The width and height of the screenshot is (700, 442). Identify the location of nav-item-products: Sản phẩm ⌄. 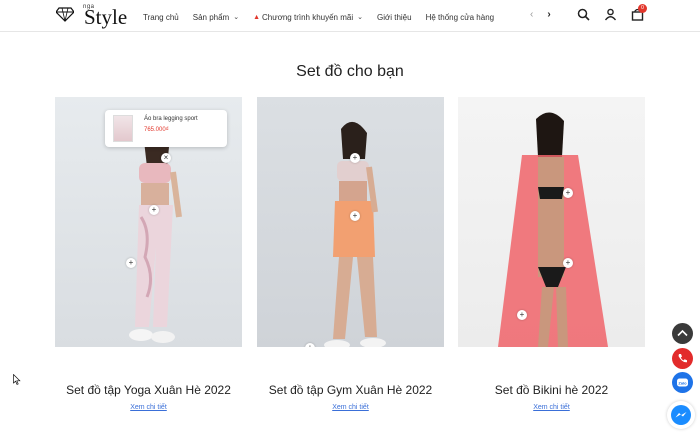
(216, 17).